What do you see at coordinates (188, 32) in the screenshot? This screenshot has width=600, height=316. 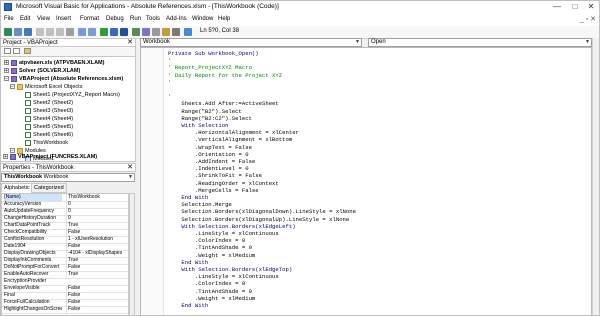 I see `help-icon` at bounding box center [188, 32].